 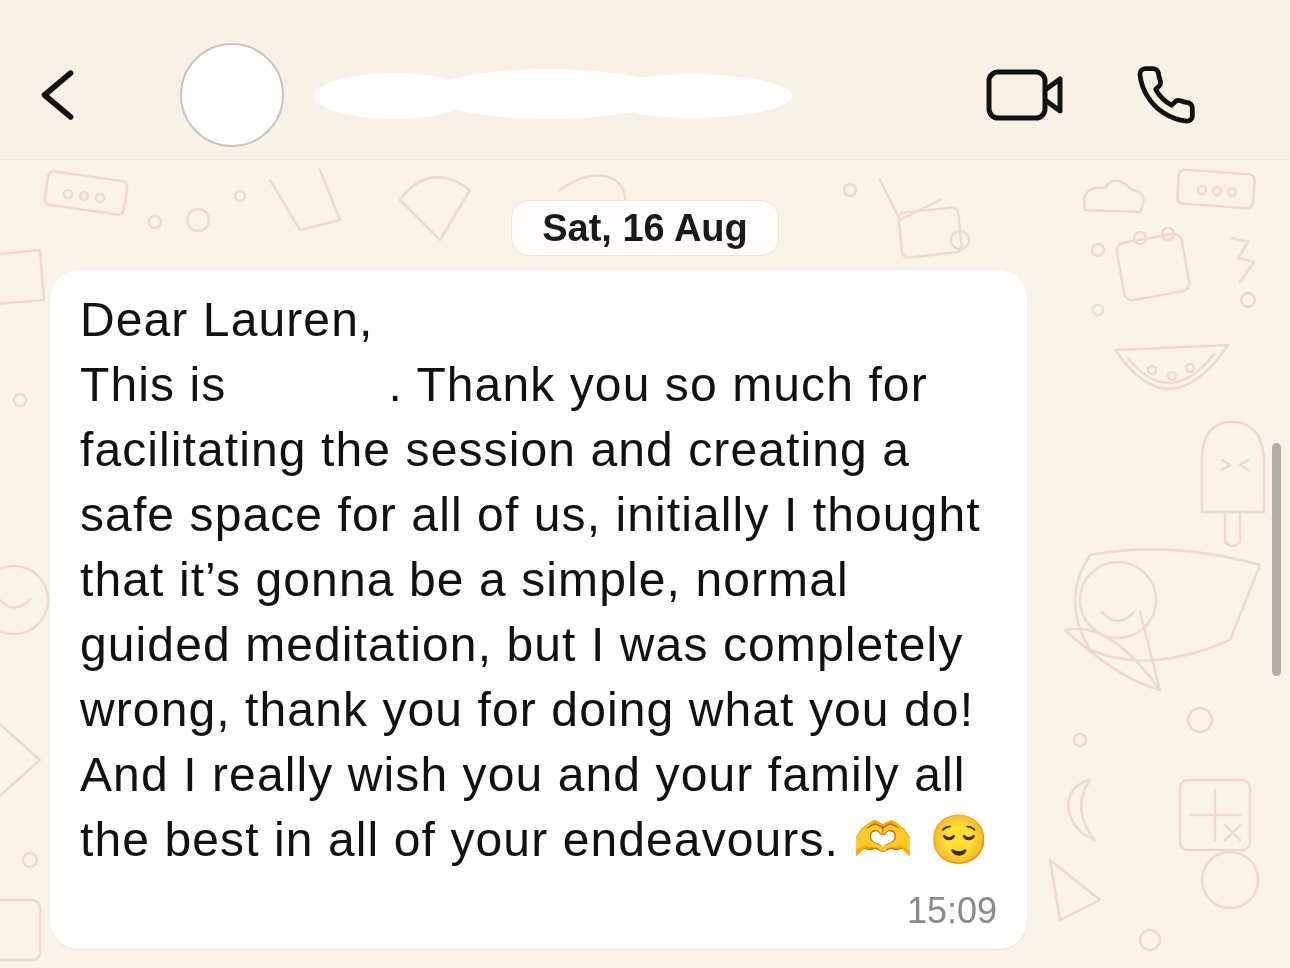 I want to click on phone-icon, so click(x=1166, y=94).